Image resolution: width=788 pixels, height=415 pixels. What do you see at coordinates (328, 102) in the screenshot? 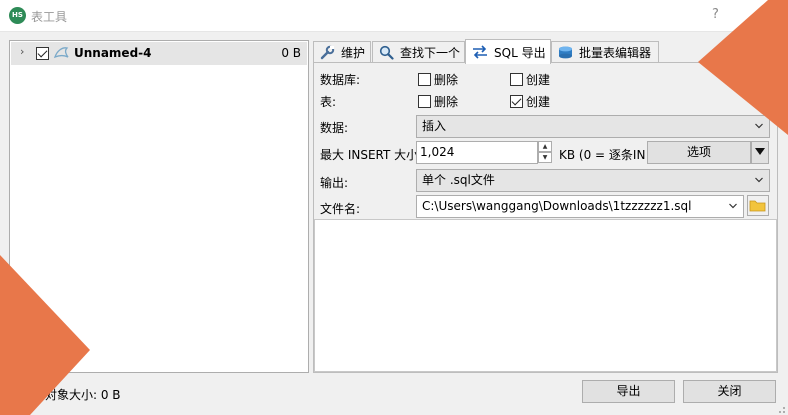
I see `table-label: 表:` at bounding box center [328, 102].